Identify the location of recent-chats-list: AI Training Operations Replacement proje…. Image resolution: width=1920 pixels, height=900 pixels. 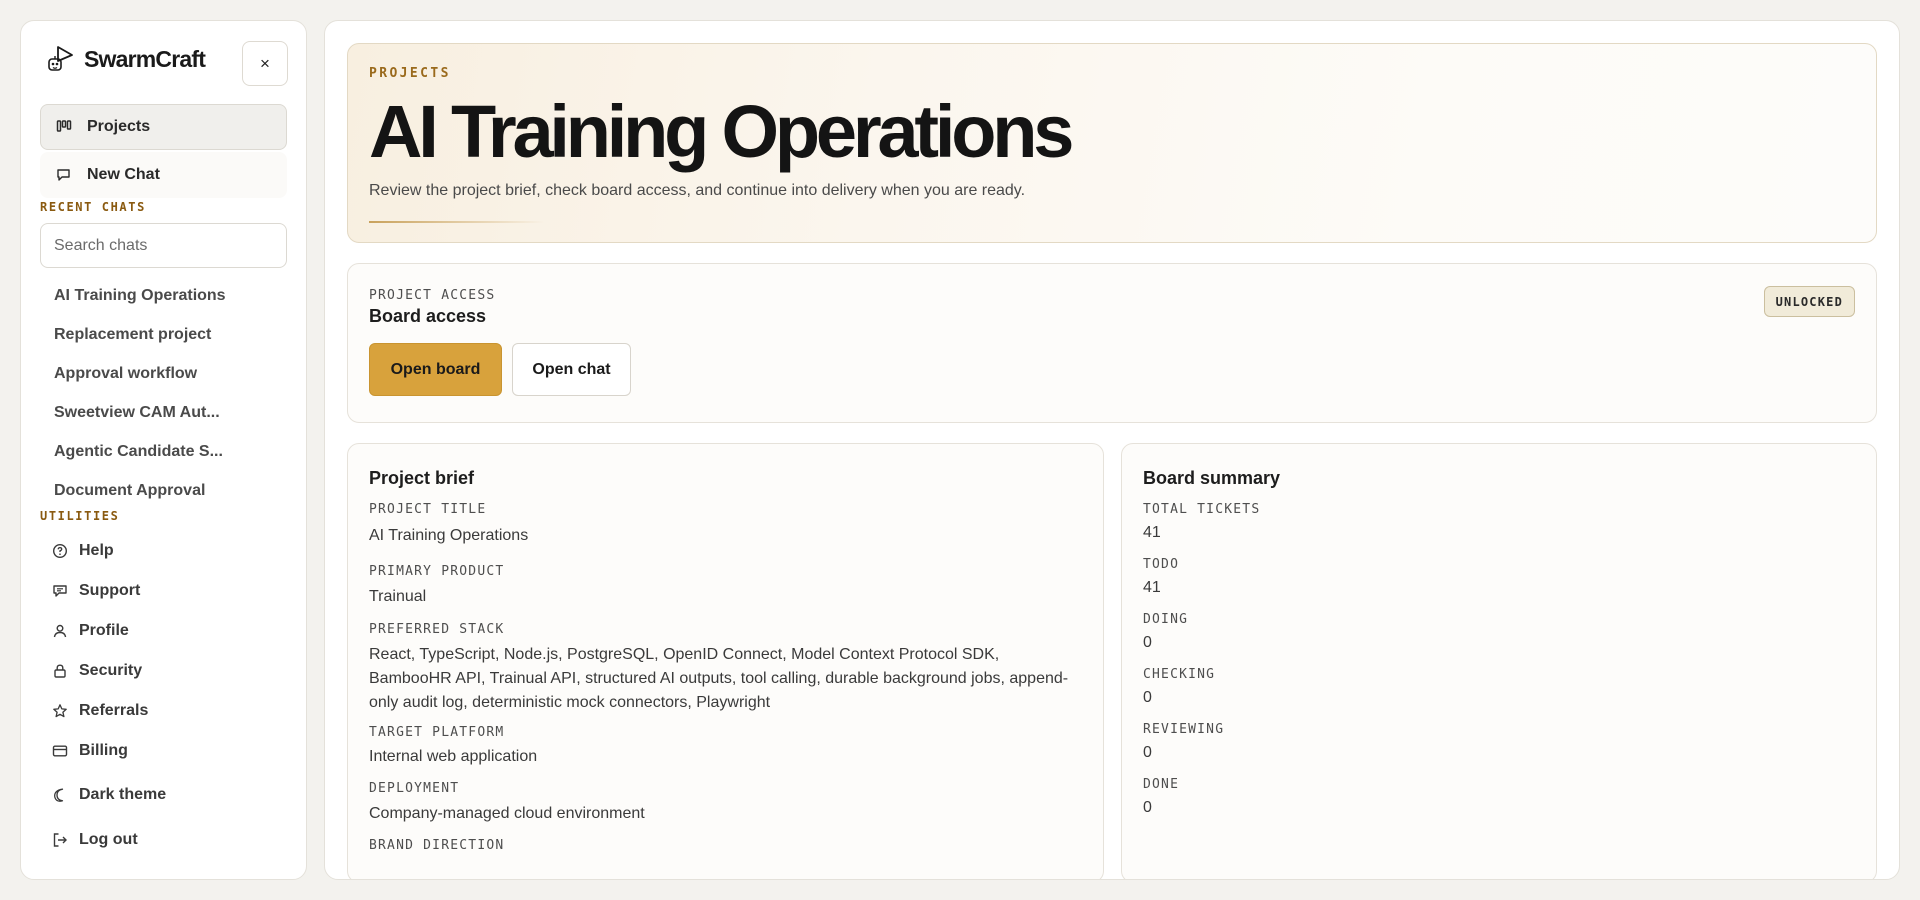
(163, 388).